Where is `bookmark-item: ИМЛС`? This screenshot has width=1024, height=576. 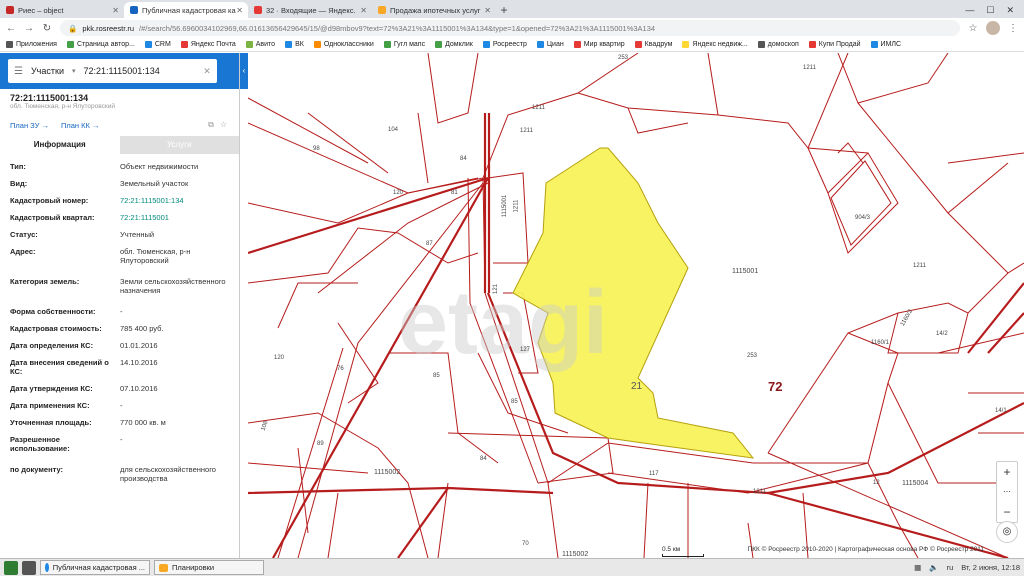
bookmark-item: ИМЛС is located at coordinates (885, 44).